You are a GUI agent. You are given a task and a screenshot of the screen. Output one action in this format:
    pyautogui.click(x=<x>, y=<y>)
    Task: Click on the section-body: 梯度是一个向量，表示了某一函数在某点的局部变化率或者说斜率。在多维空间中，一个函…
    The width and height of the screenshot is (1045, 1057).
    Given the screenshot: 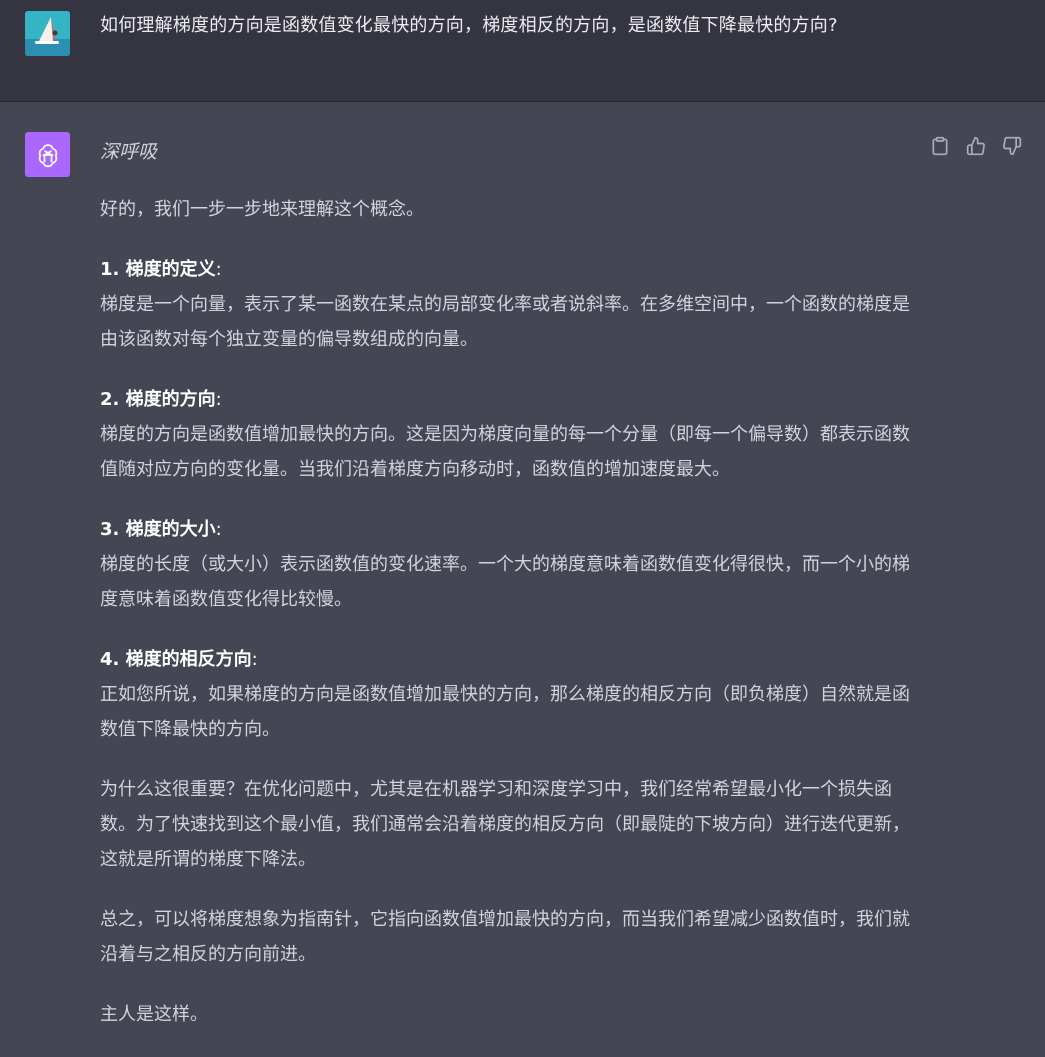 What is the action you would take?
    pyautogui.click(x=505, y=322)
    